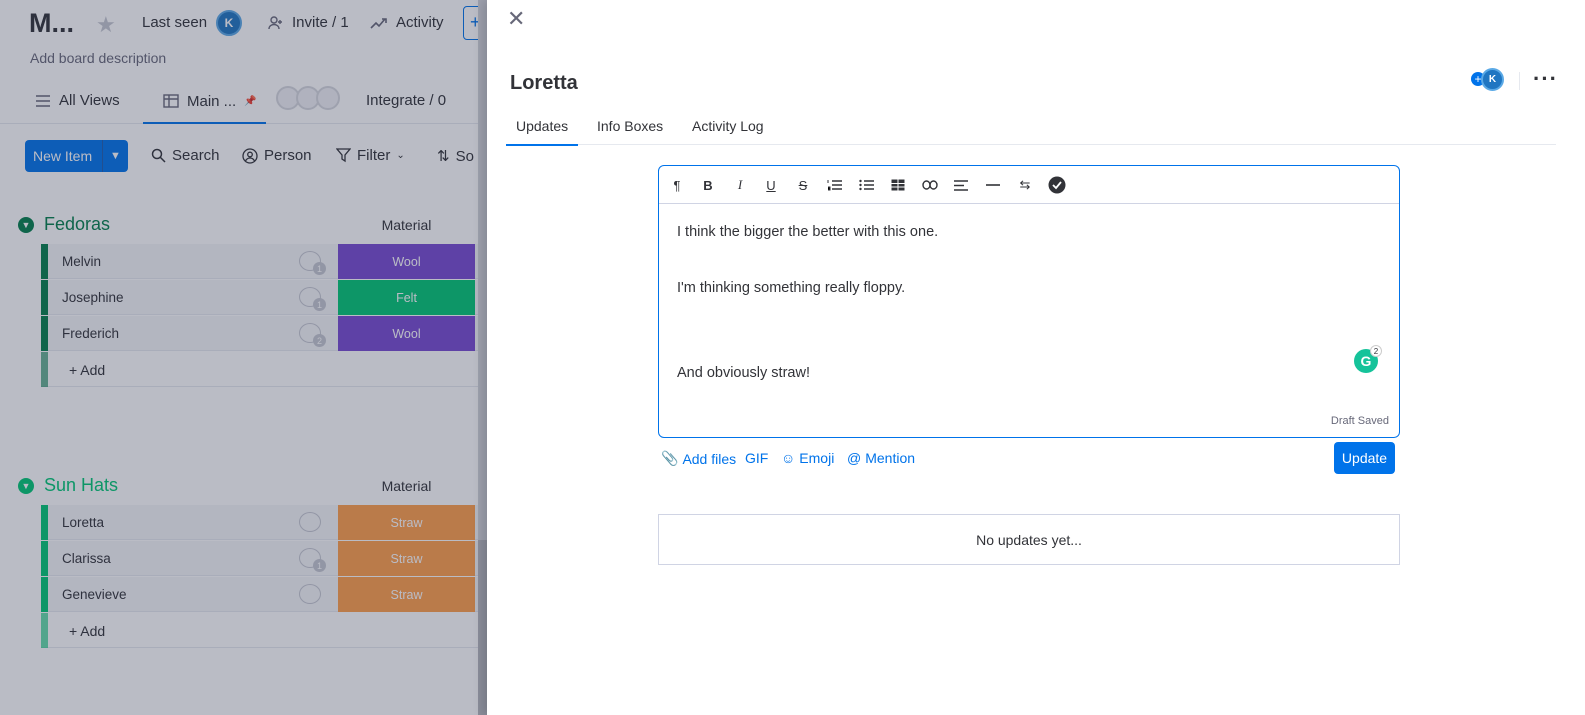  I want to click on add-files-button: 📎 Add files, so click(698, 458).